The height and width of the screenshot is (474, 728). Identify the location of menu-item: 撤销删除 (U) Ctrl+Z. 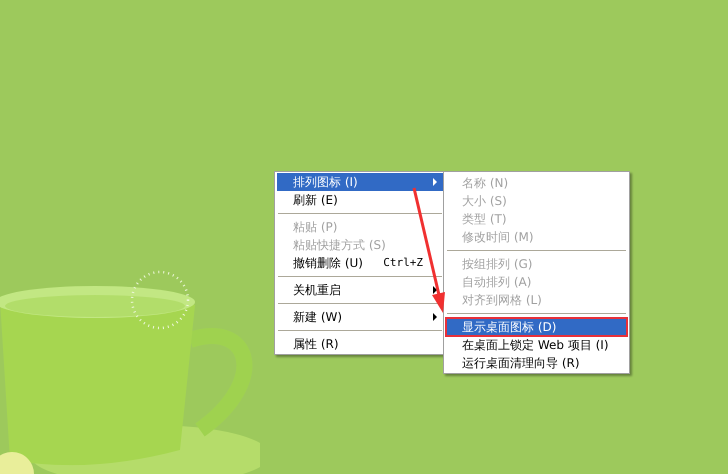
(360, 263).